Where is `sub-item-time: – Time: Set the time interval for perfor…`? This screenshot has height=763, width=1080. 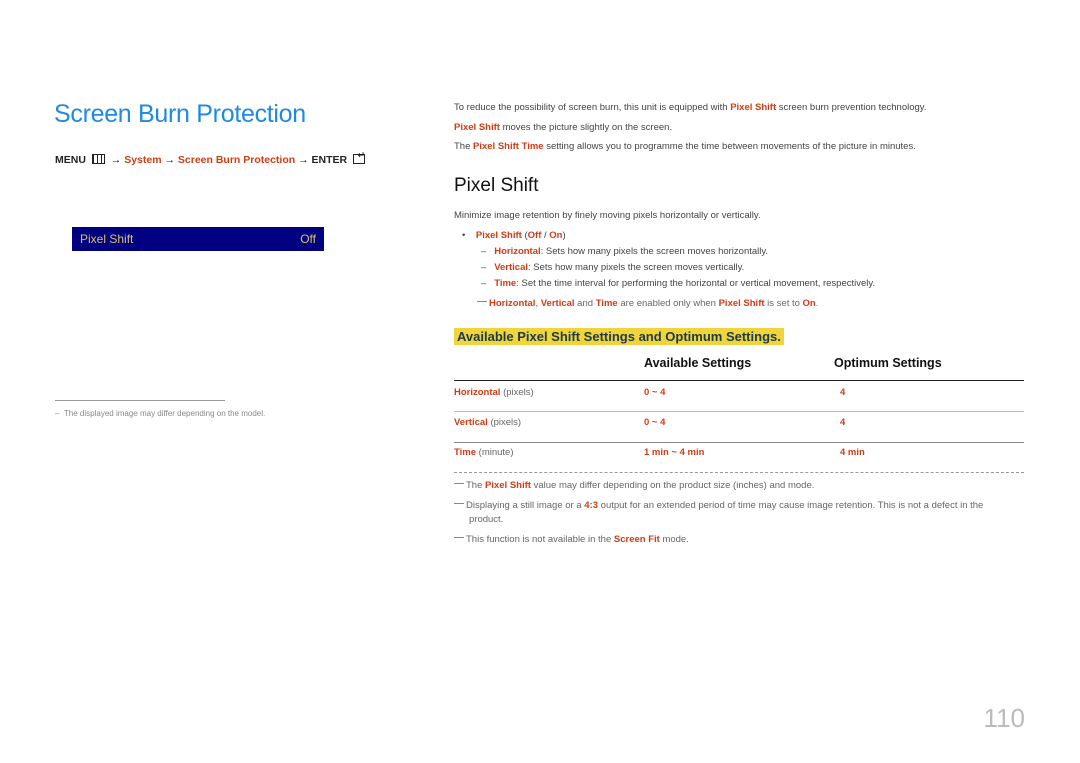
sub-item-time: – Time: Set the time interval for perfor… is located at coordinates (678, 283).